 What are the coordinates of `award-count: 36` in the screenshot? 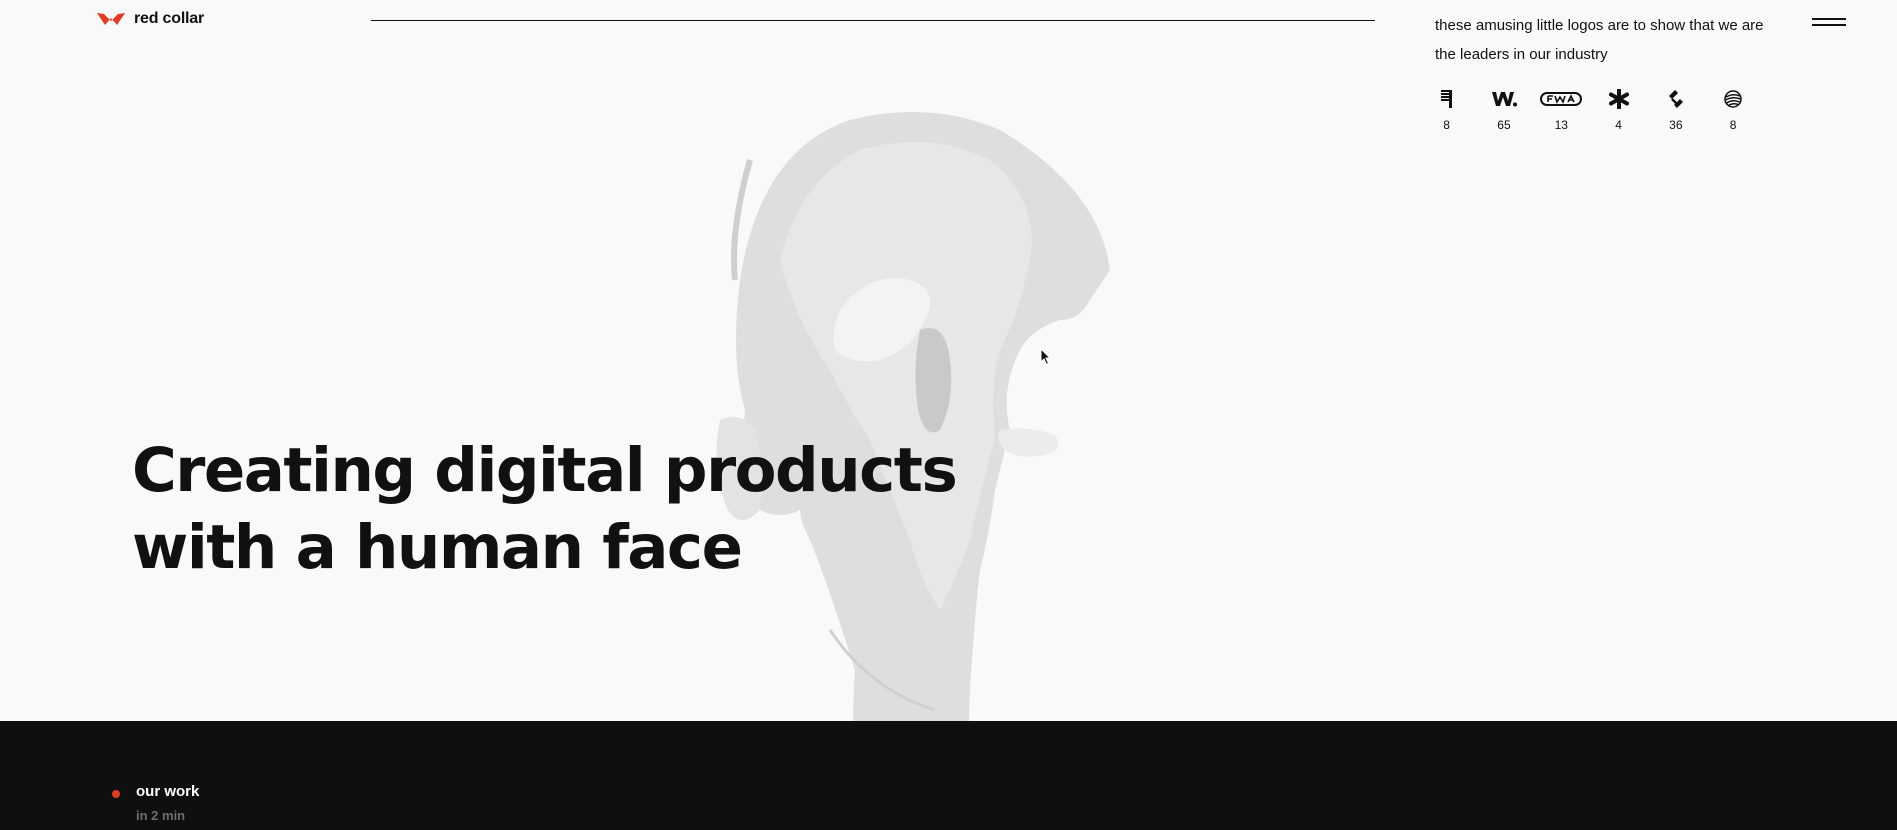 It's located at (1676, 125).